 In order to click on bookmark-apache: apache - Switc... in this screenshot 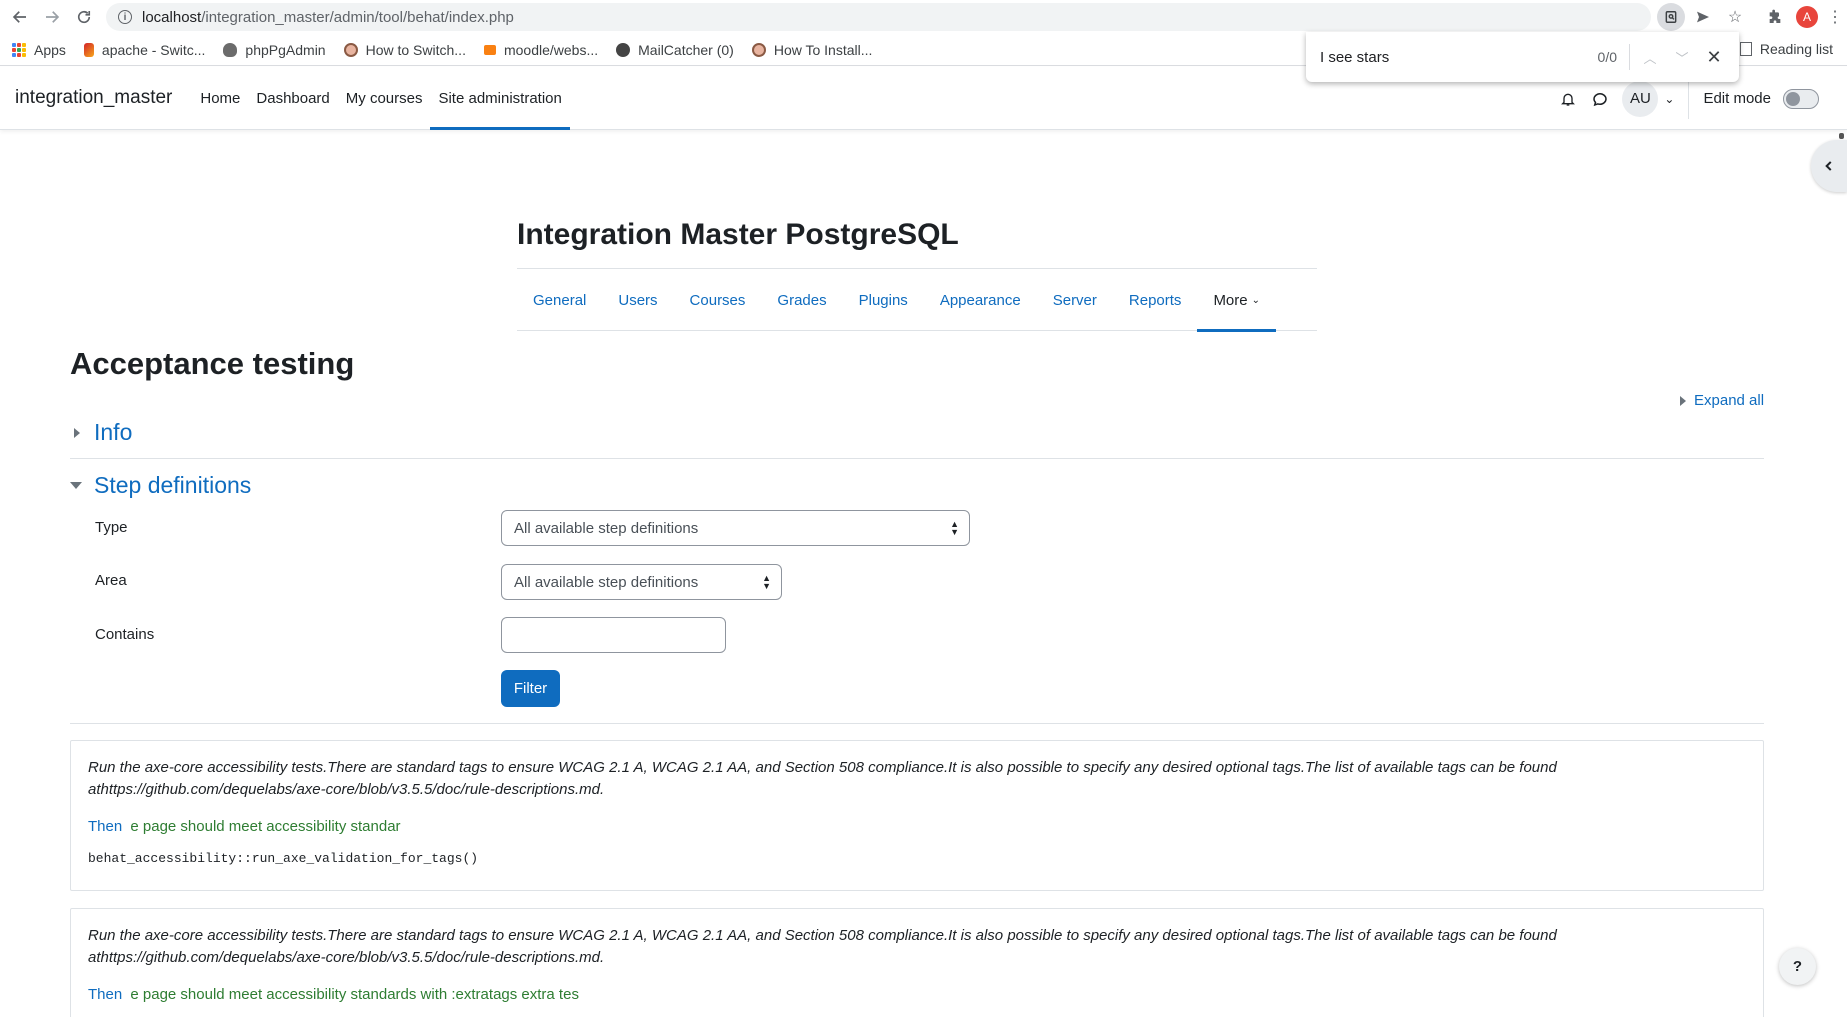, I will do `click(144, 50)`.